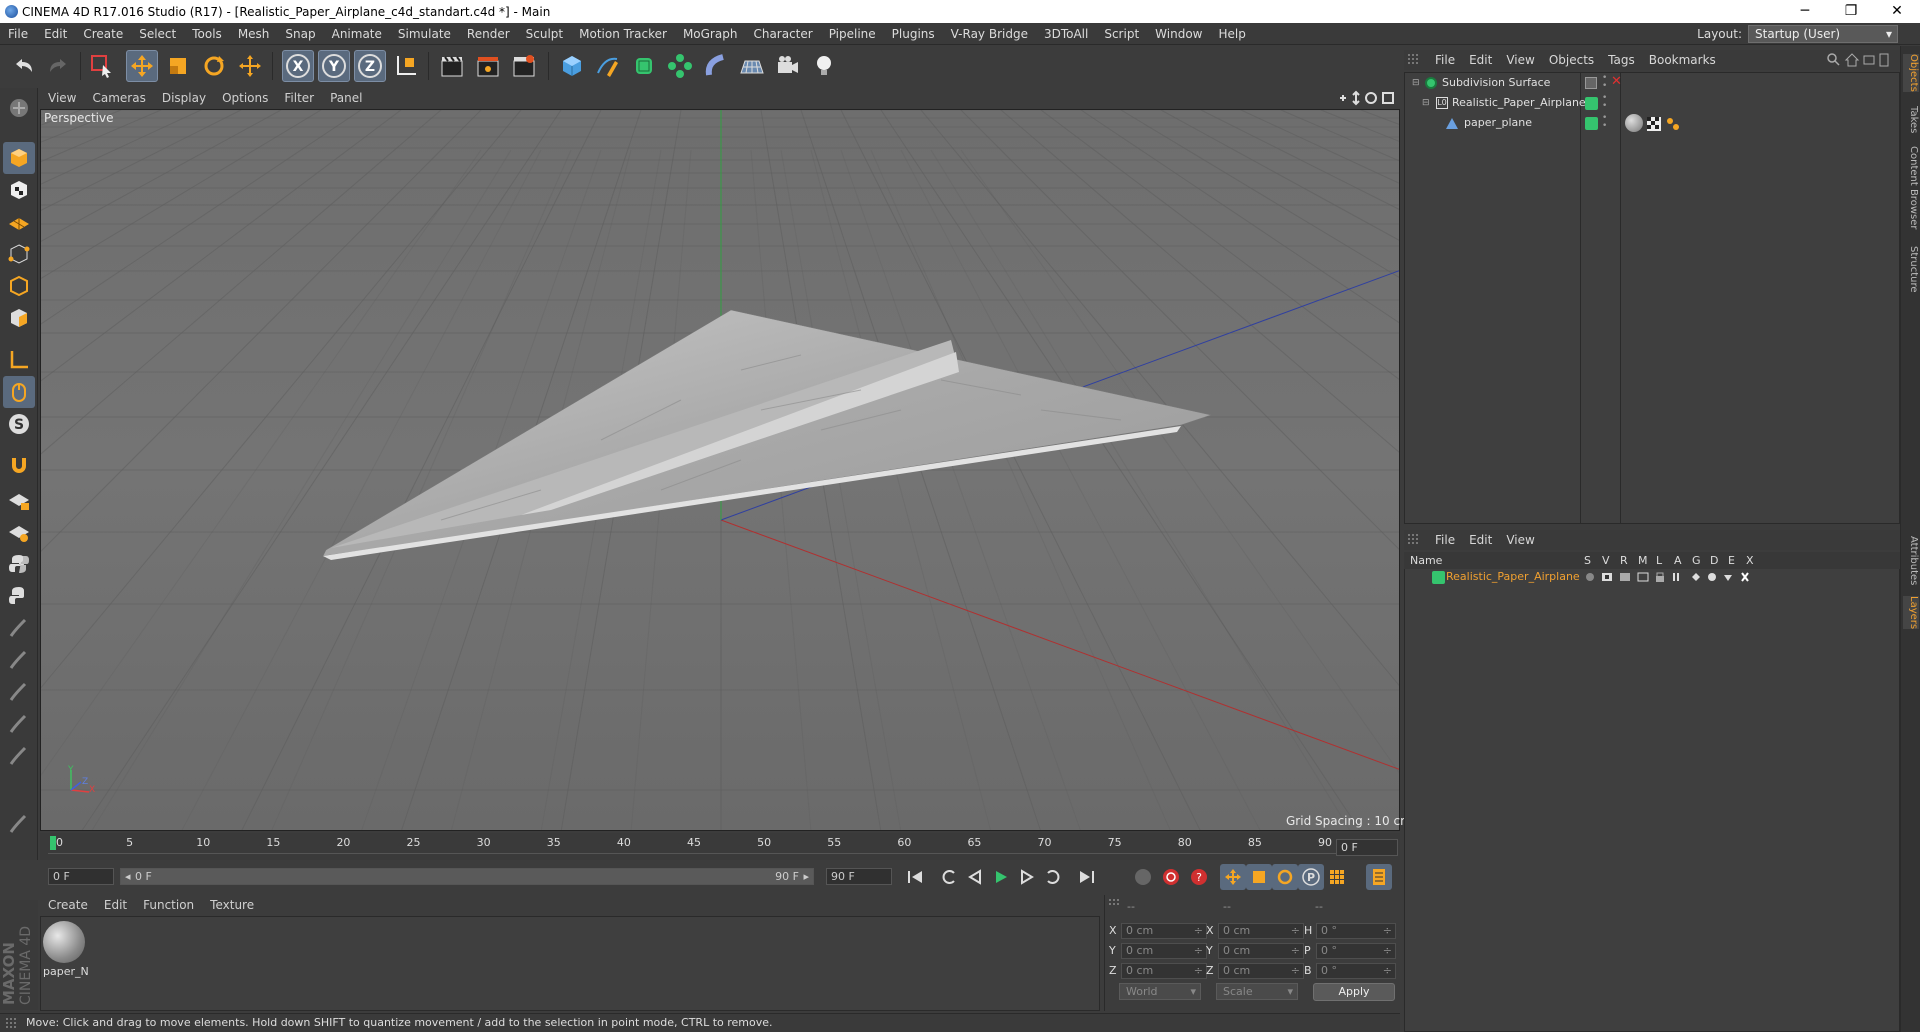 Image resolution: width=1920 pixels, height=1032 pixels. What do you see at coordinates (1231, 34) in the screenshot?
I see `menu-help: Help` at bounding box center [1231, 34].